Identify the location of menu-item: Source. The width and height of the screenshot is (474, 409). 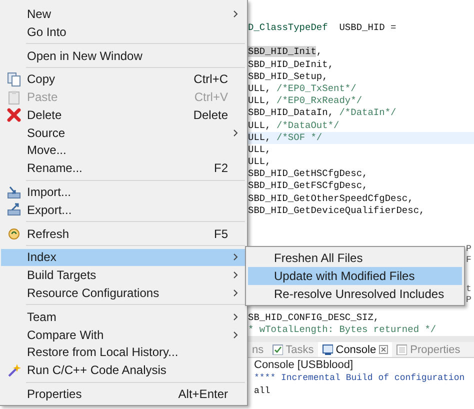
(123, 133).